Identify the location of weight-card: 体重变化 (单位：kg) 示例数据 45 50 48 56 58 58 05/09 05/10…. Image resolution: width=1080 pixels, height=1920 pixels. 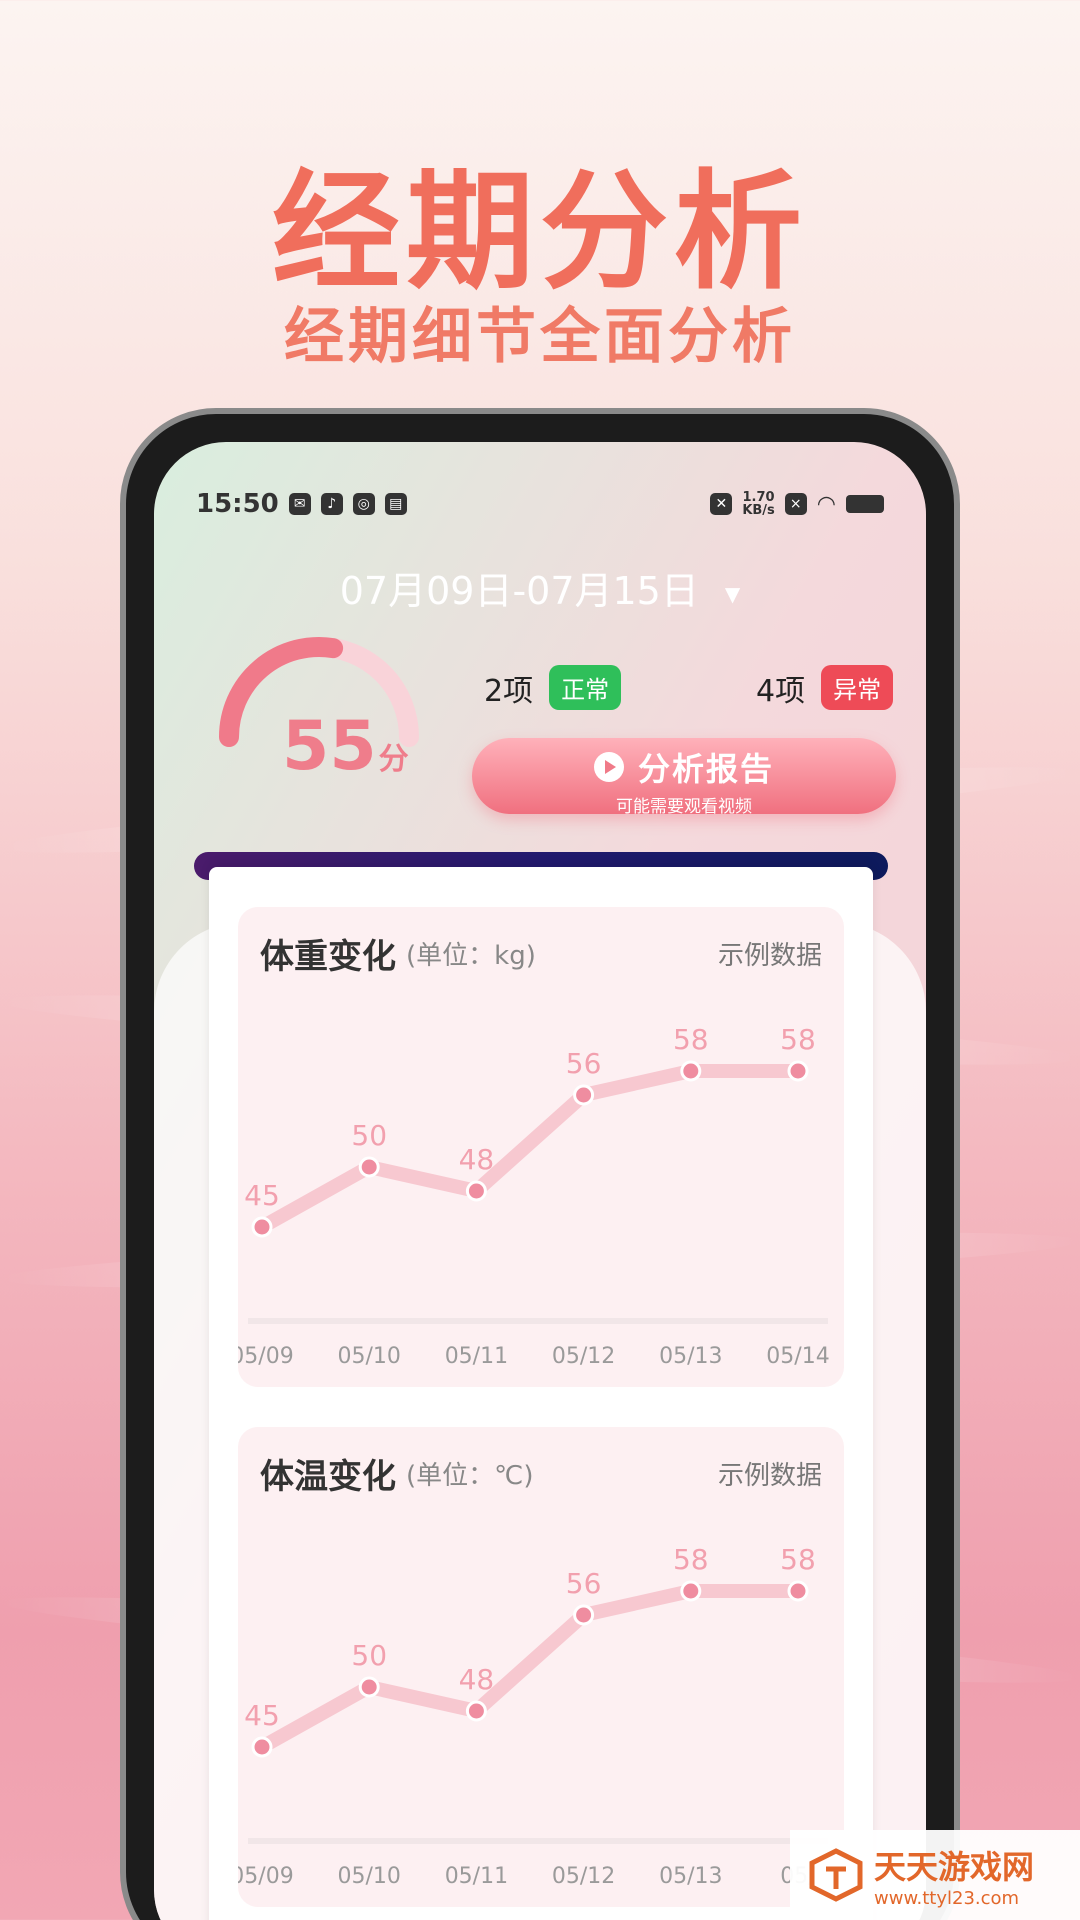
(541, 1147).